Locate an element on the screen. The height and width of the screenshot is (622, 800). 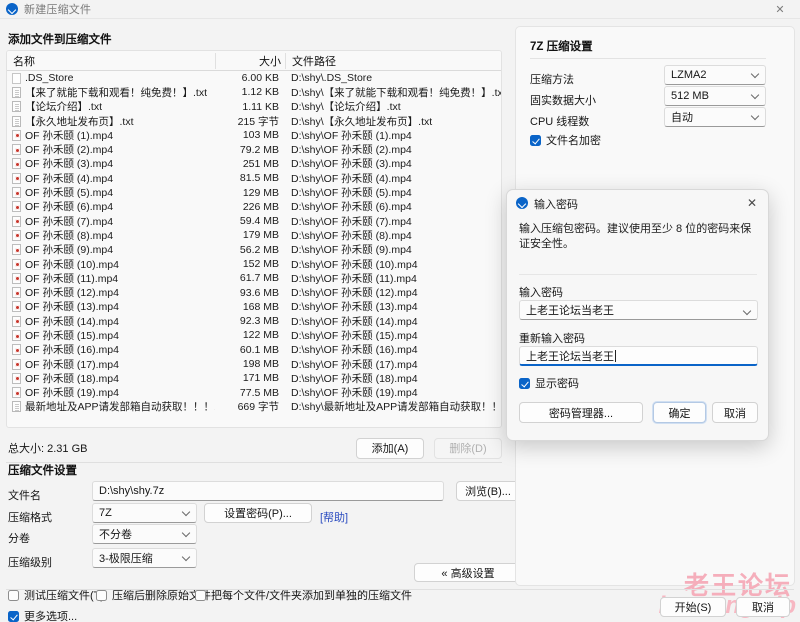
file-path-cell: D:\shy\OF 孙禾颐 (8).mp4 is located at coordinates (351, 235).